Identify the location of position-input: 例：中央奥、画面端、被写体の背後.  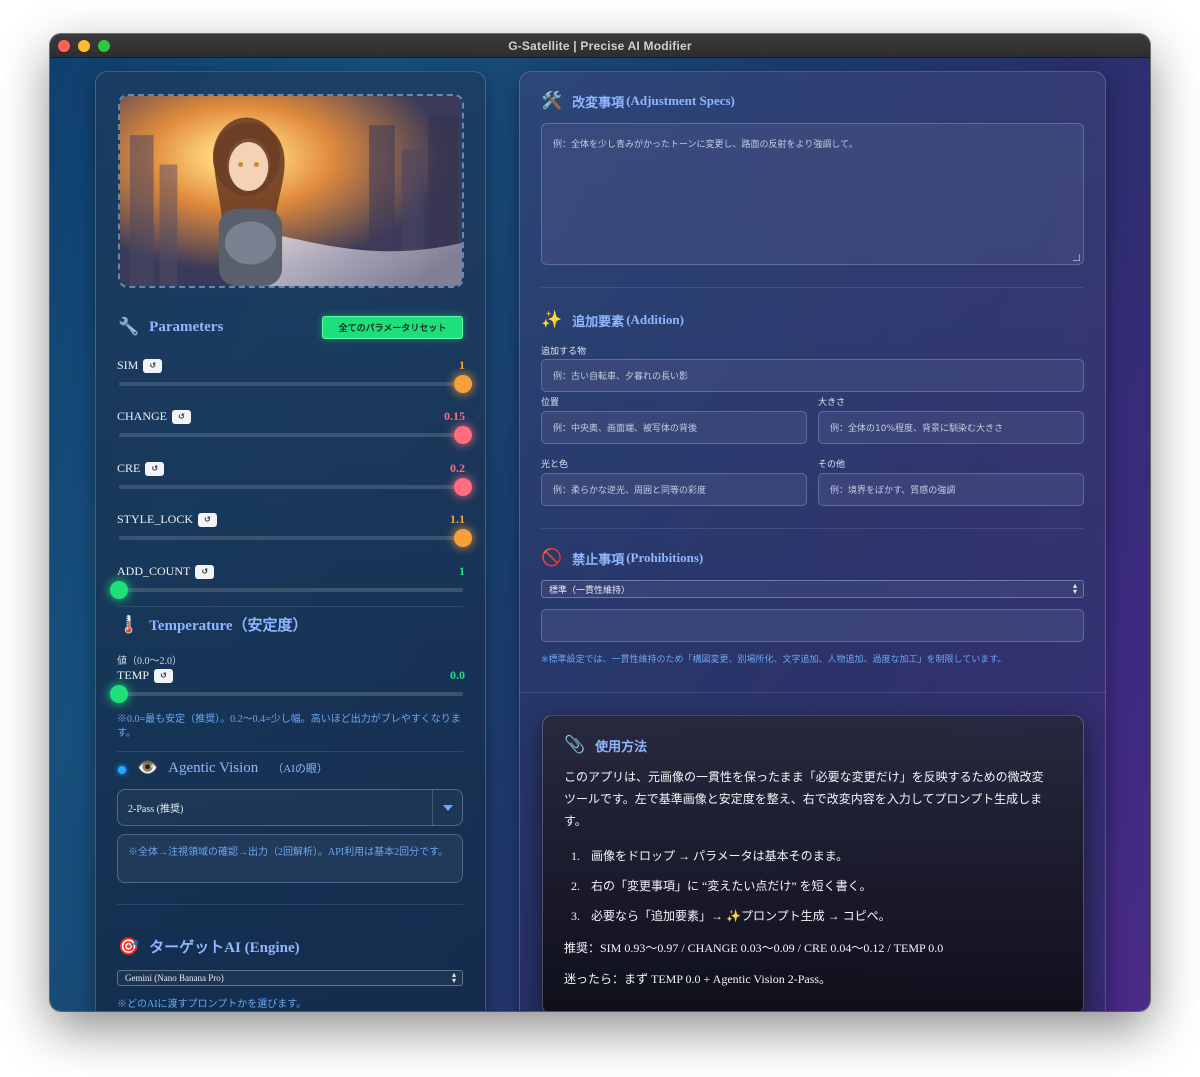
(674, 427).